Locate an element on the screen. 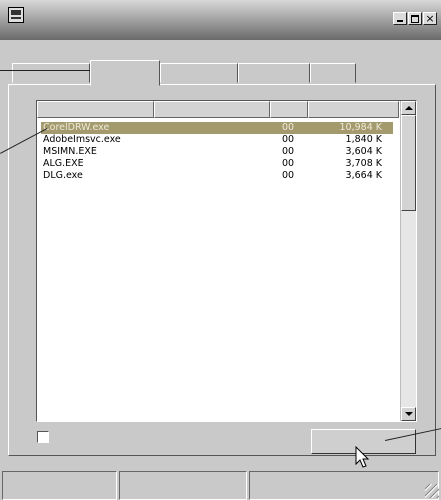 The width and height of the screenshot is (441, 500). status-bar is located at coordinates (220, 484).